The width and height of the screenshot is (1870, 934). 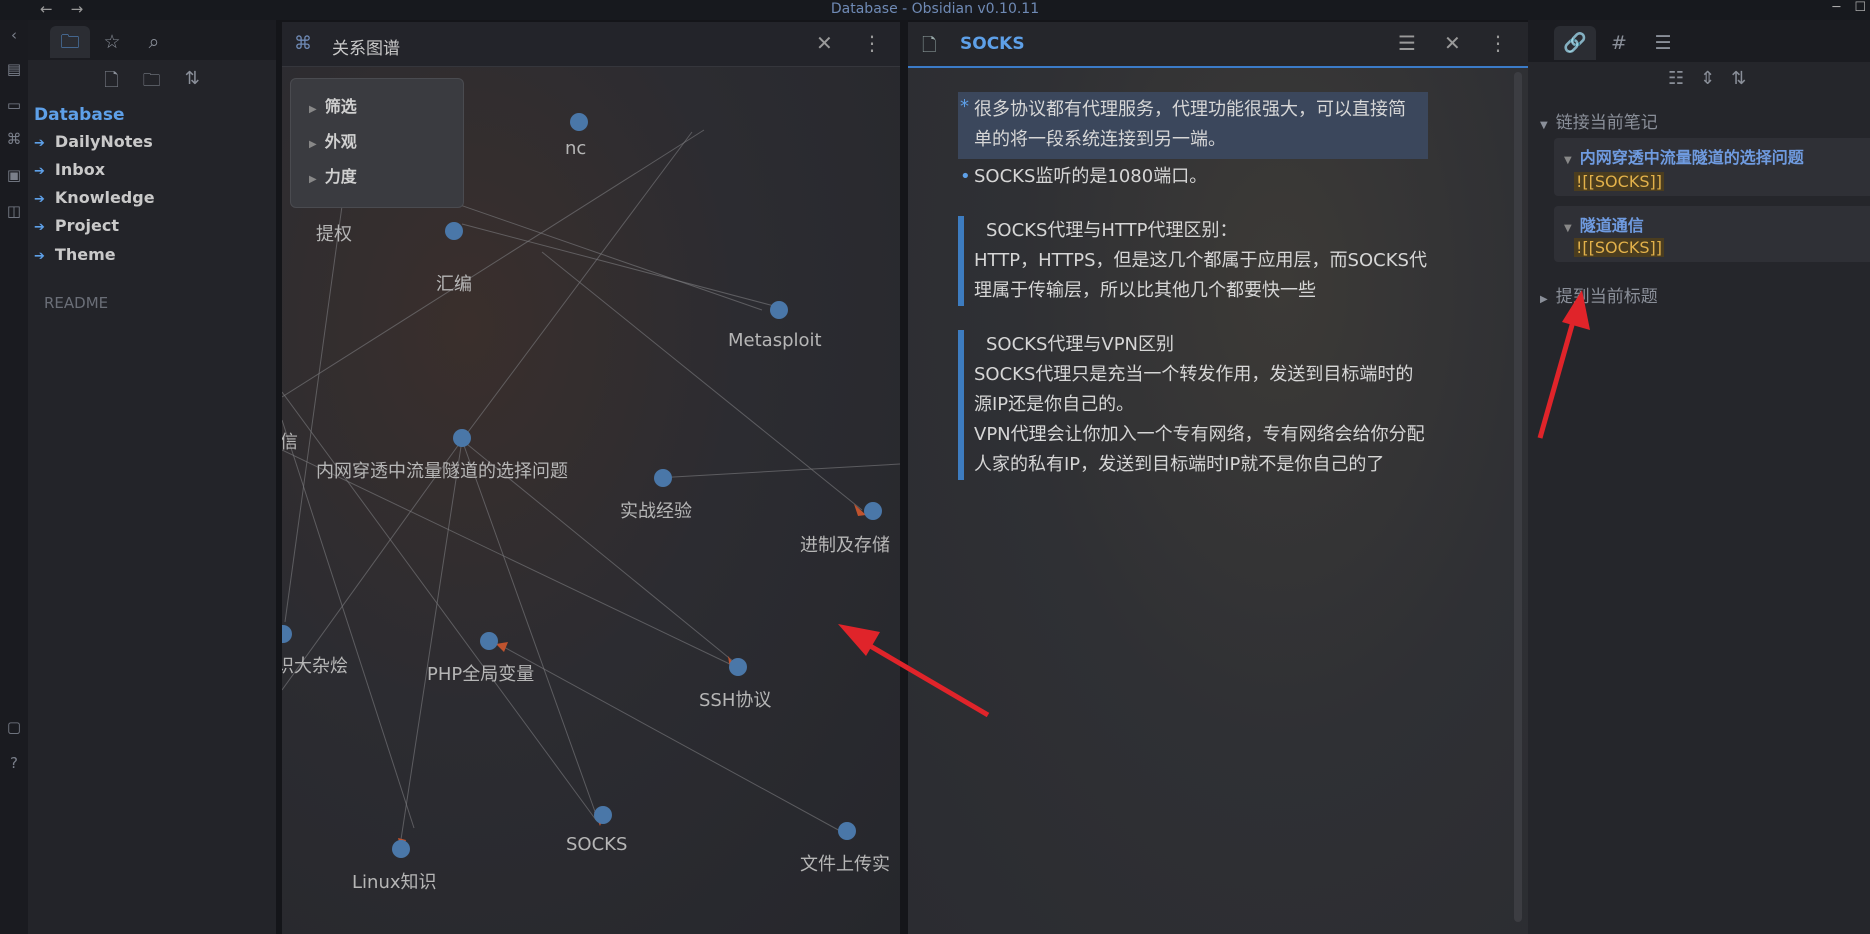 I want to click on graph-node-base-storage, so click(x=873, y=511).